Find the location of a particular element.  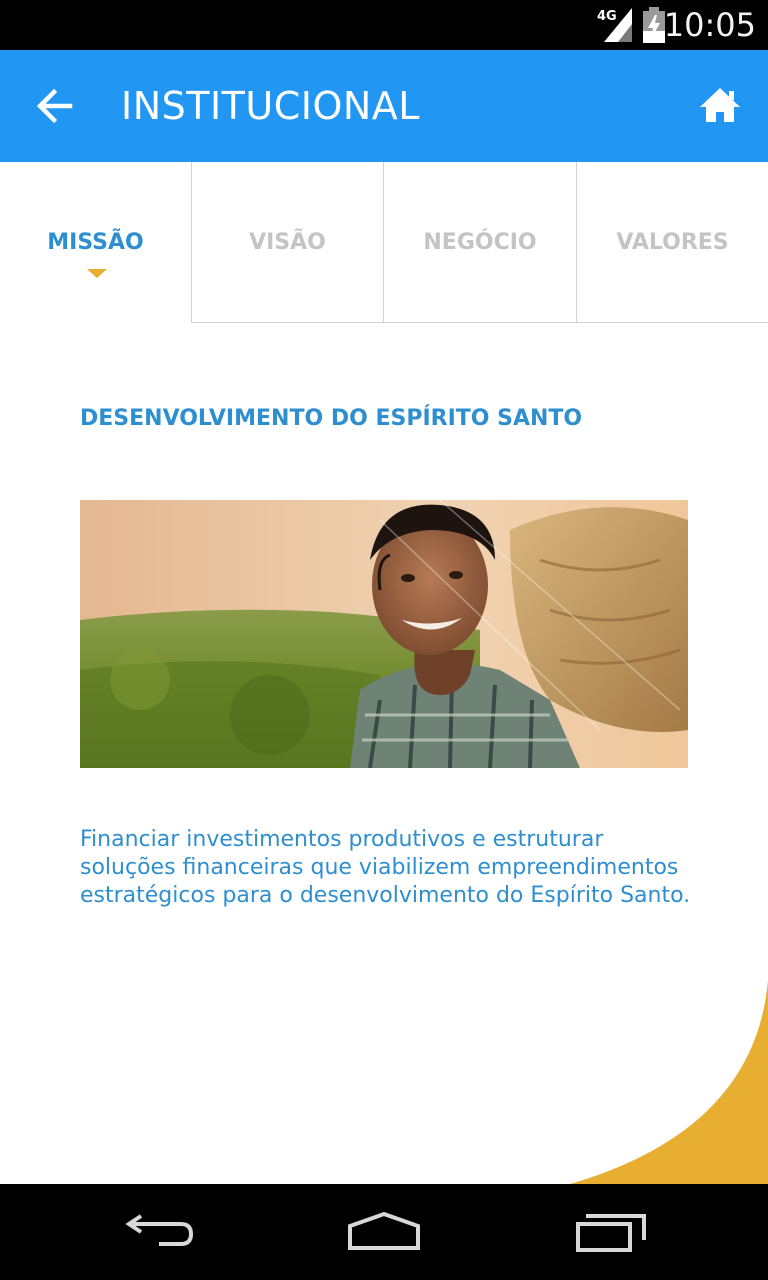

tab-bar: MISSÃO VISÃO NEGÓCIO VALORES is located at coordinates (384, 243).